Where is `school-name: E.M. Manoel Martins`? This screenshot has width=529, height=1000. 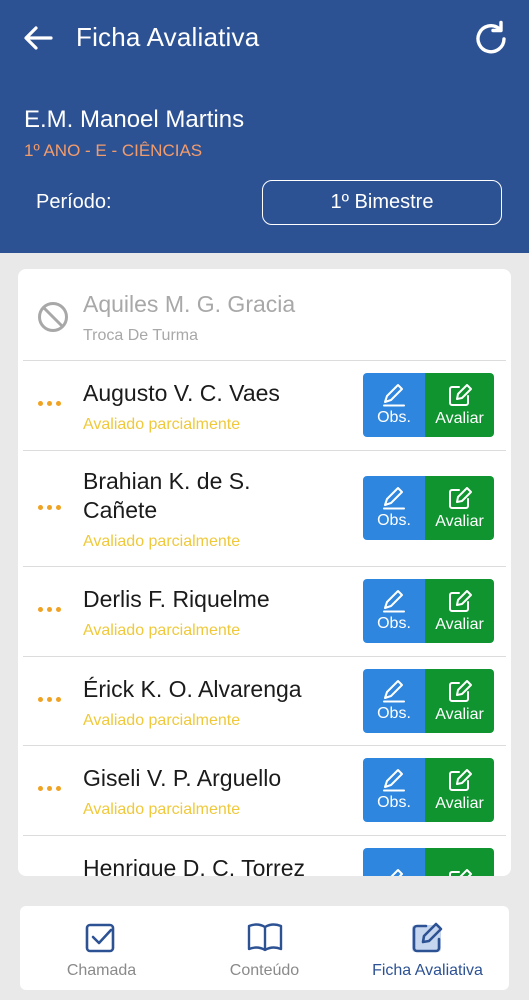
school-name: E.M. Manoel Martins is located at coordinates (134, 119).